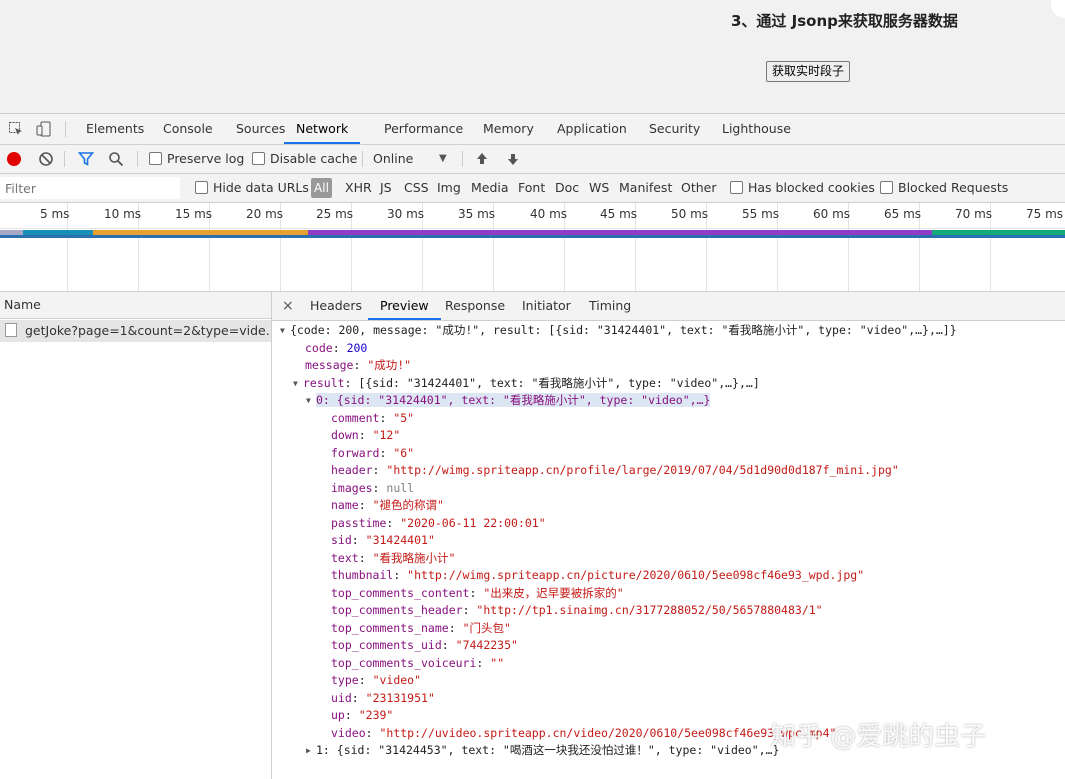 This screenshot has width=1065, height=779. Describe the element at coordinates (944, 188) in the screenshot. I see `blocked-requests-checkbox: Blocked Requests` at that location.